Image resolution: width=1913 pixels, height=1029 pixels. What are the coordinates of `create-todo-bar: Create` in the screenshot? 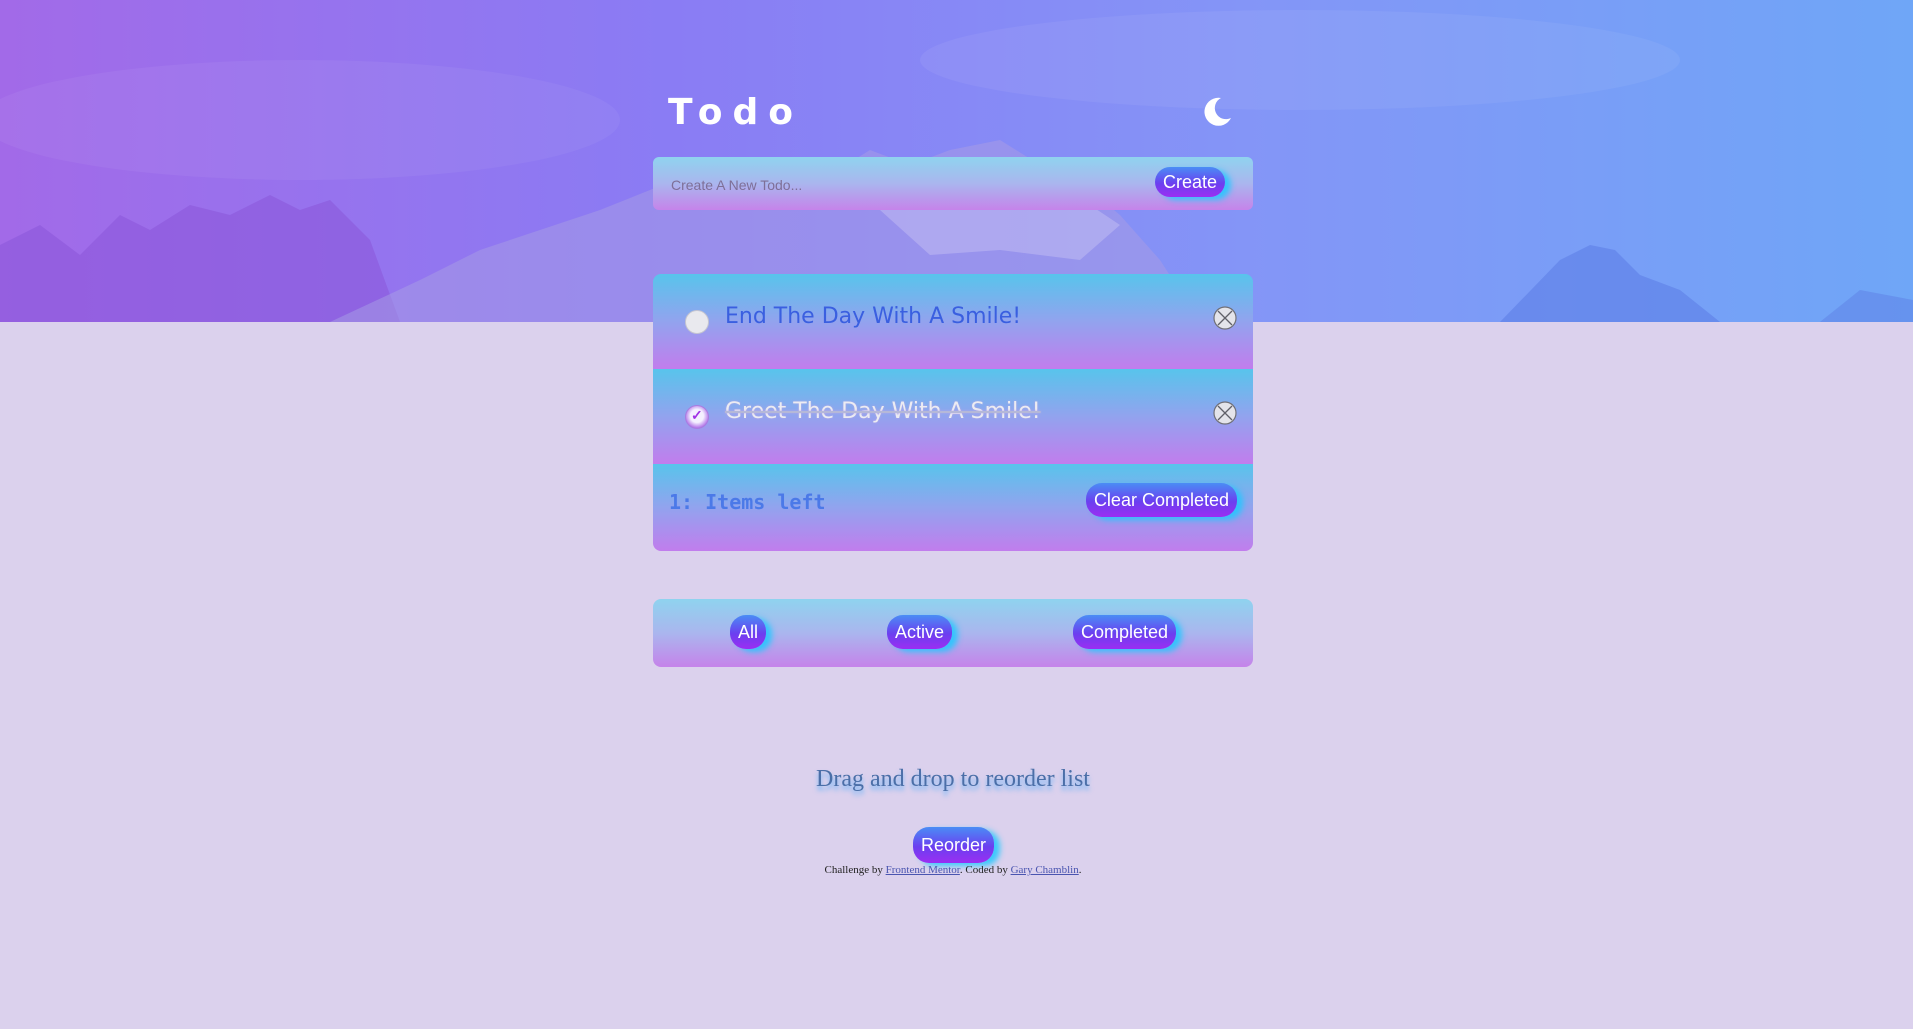 It's located at (953, 183).